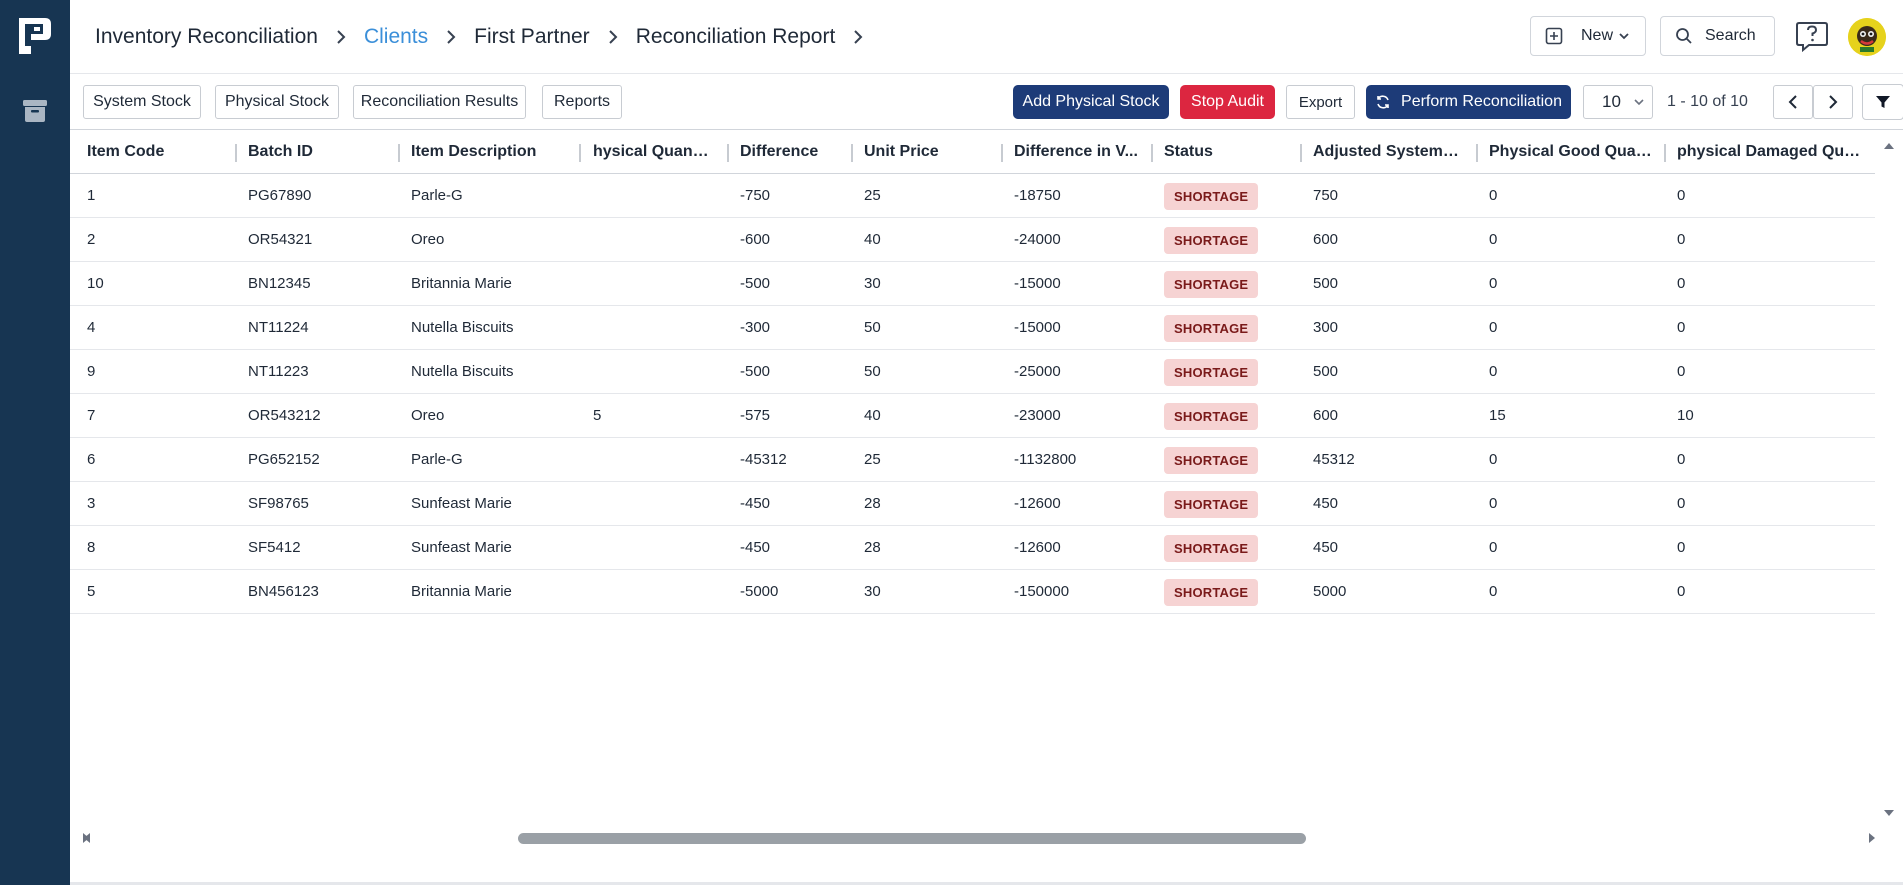 The image size is (1903, 885). Describe the element at coordinates (929, 152) in the screenshot. I see `column-header-unit-price: Unit Price` at that location.